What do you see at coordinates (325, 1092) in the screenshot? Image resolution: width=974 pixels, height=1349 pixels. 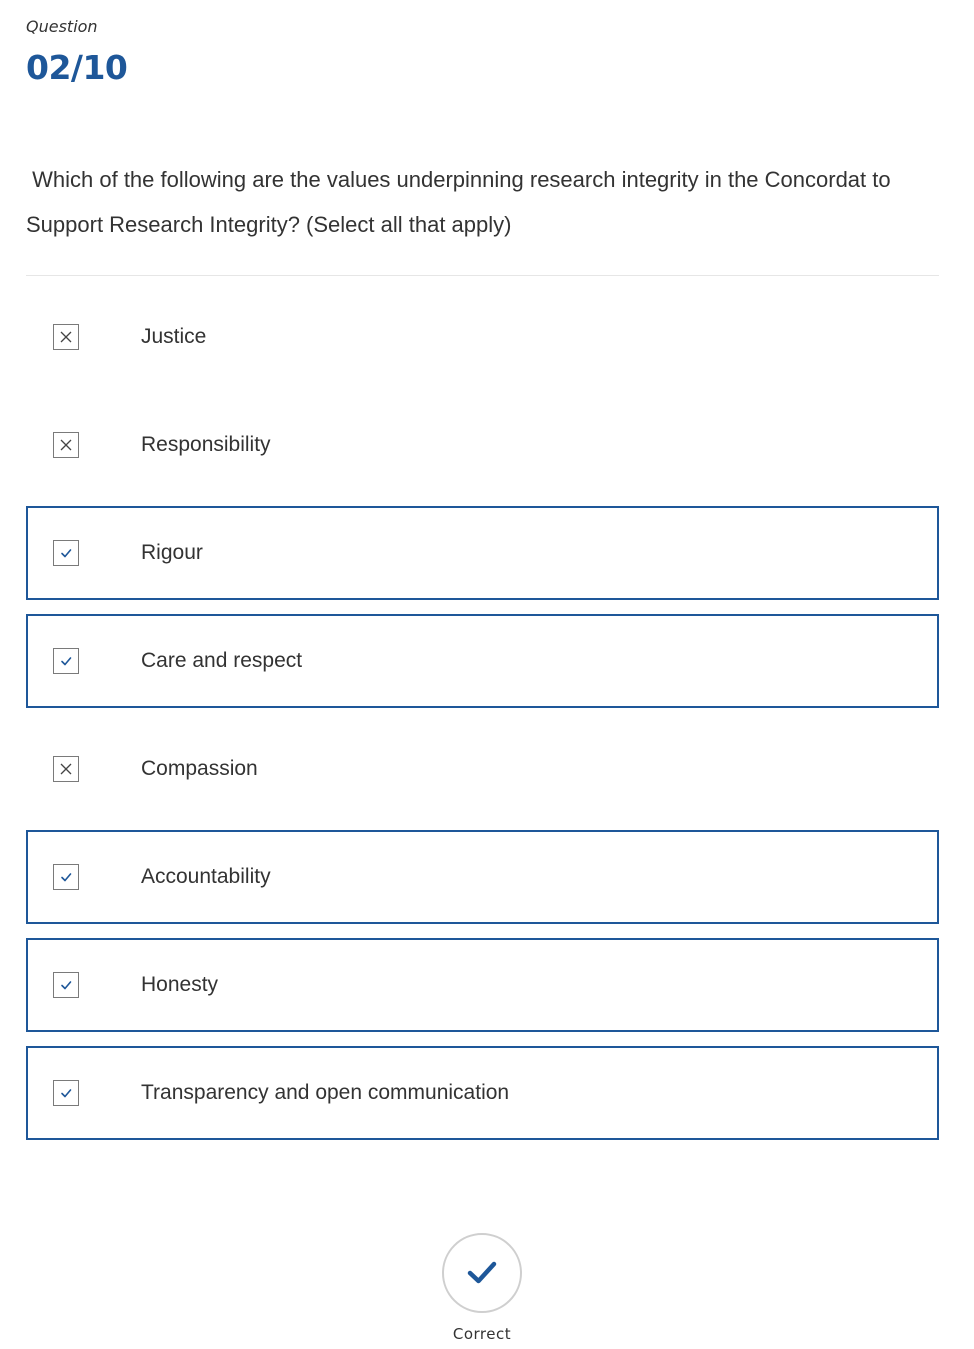 I see `option-label: Transparency and open communication` at bounding box center [325, 1092].